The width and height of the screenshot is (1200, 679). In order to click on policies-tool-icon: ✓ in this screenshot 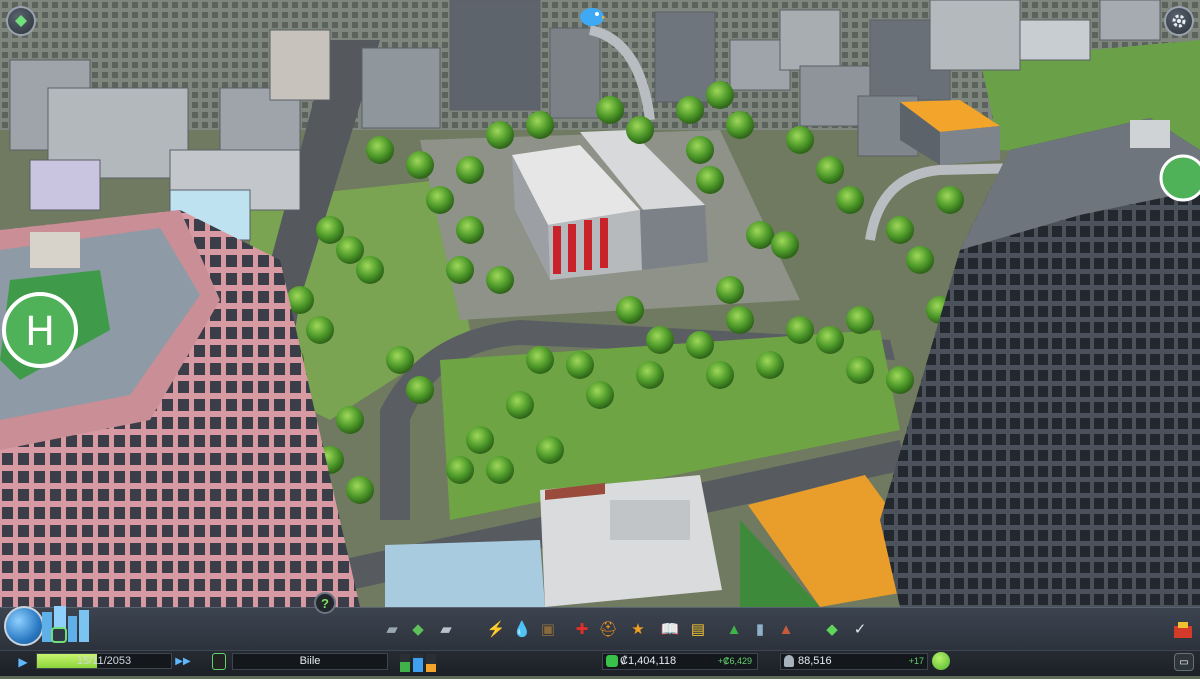, I will do `click(860, 630)`.